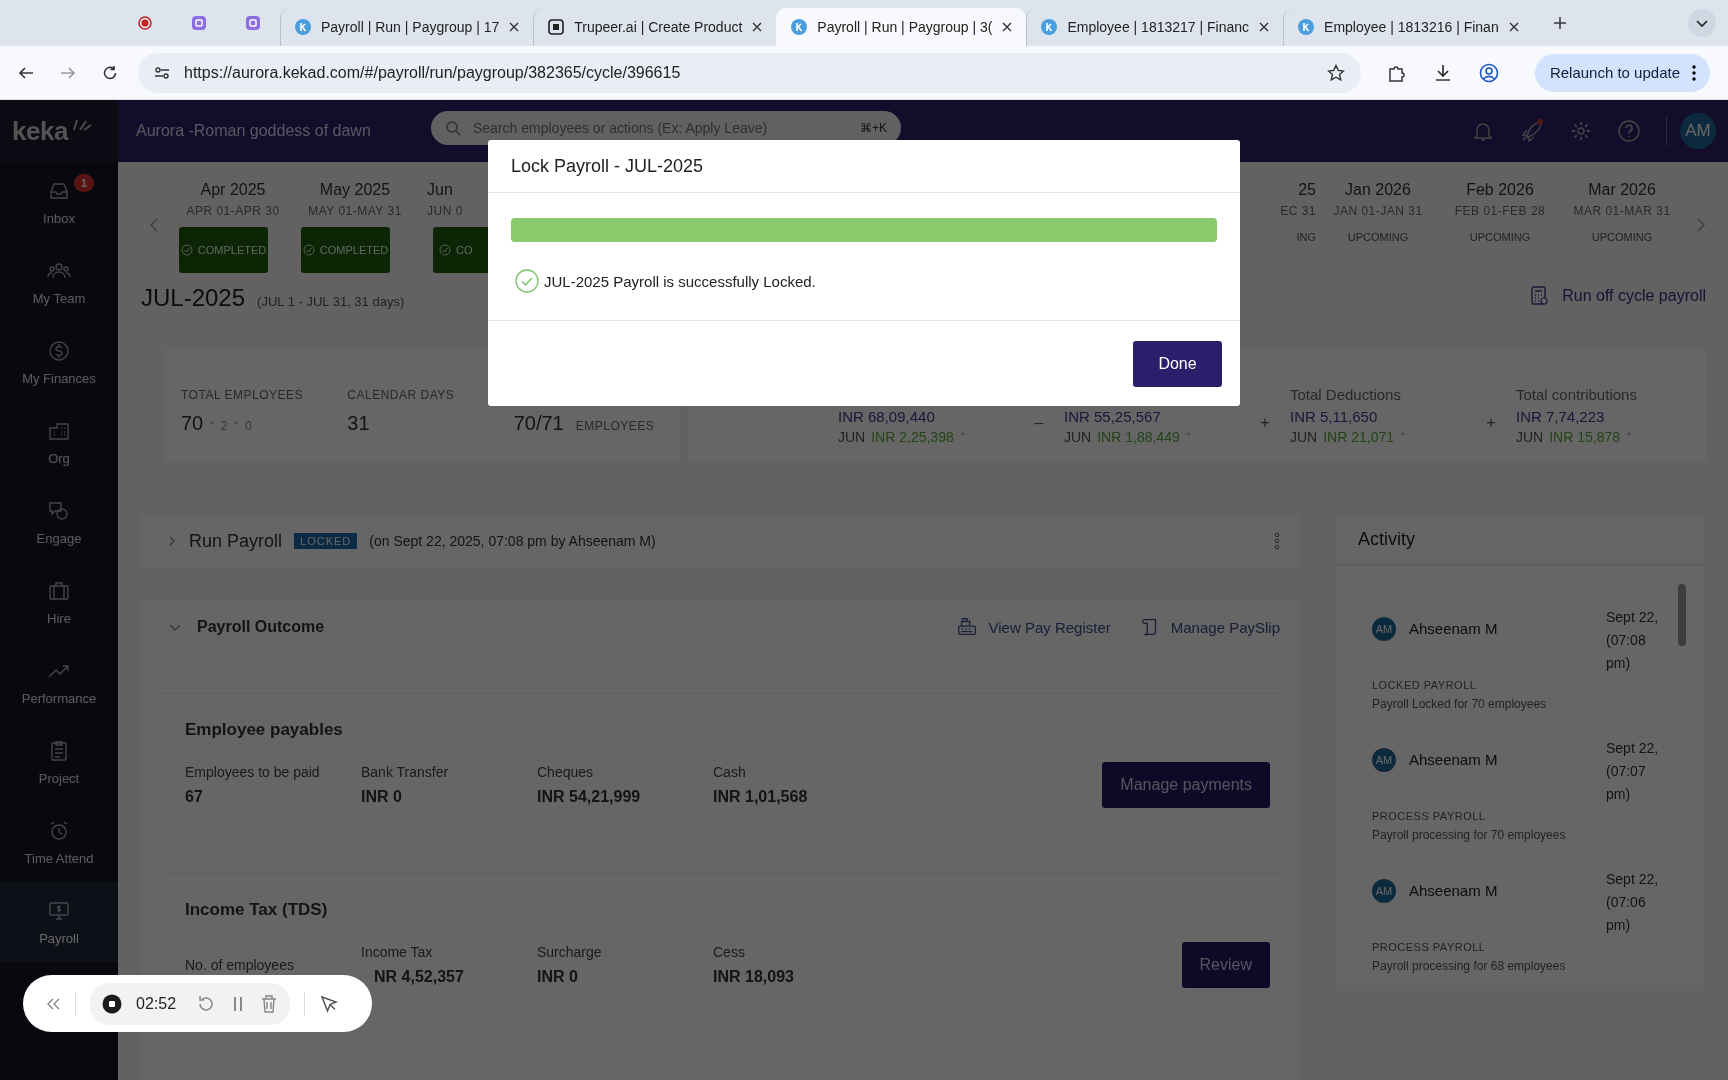 This screenshot has width=1728, height=1080. I want to click on activity-detail: Payroll Locked for 70 employees, so click(1460, 704).